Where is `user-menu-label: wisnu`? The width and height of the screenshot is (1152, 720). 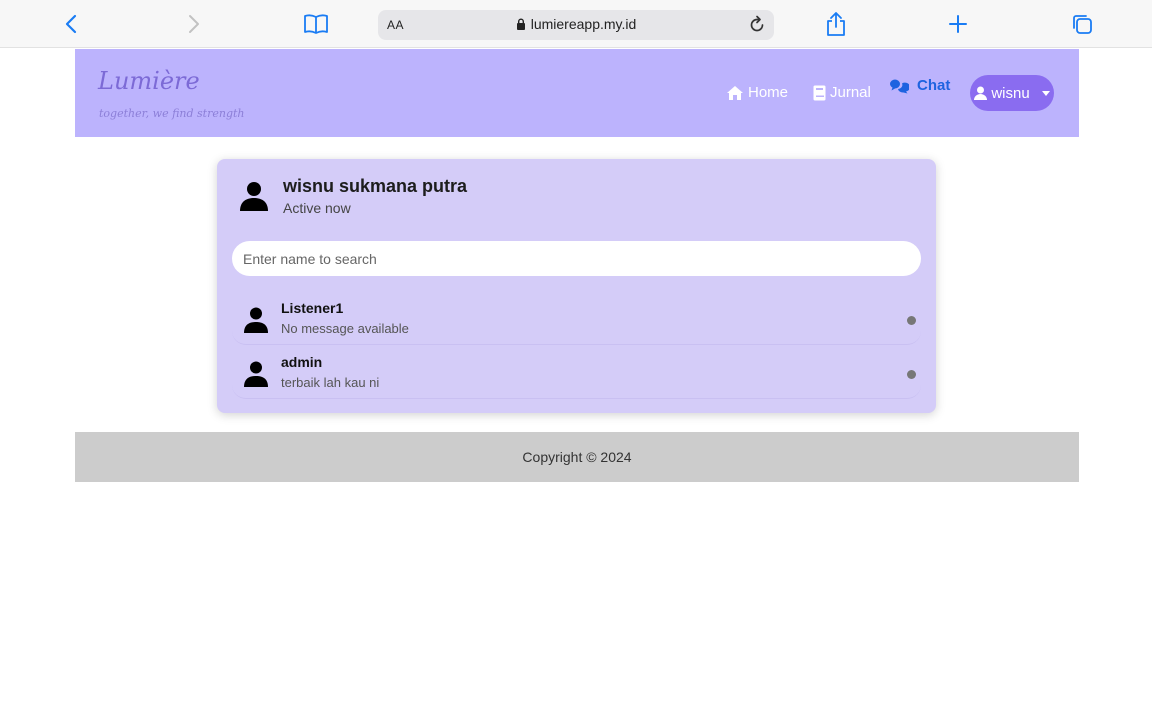
user-menu-label: wisnu is located at coordinates (1010, 93).